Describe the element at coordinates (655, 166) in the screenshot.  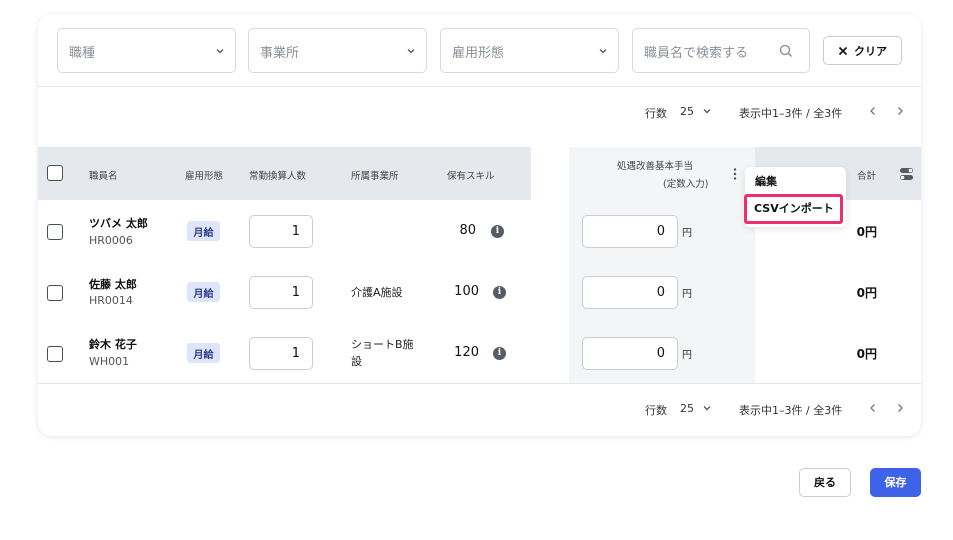
I see `header-allowance: 処遇改善基本手当` at that location.